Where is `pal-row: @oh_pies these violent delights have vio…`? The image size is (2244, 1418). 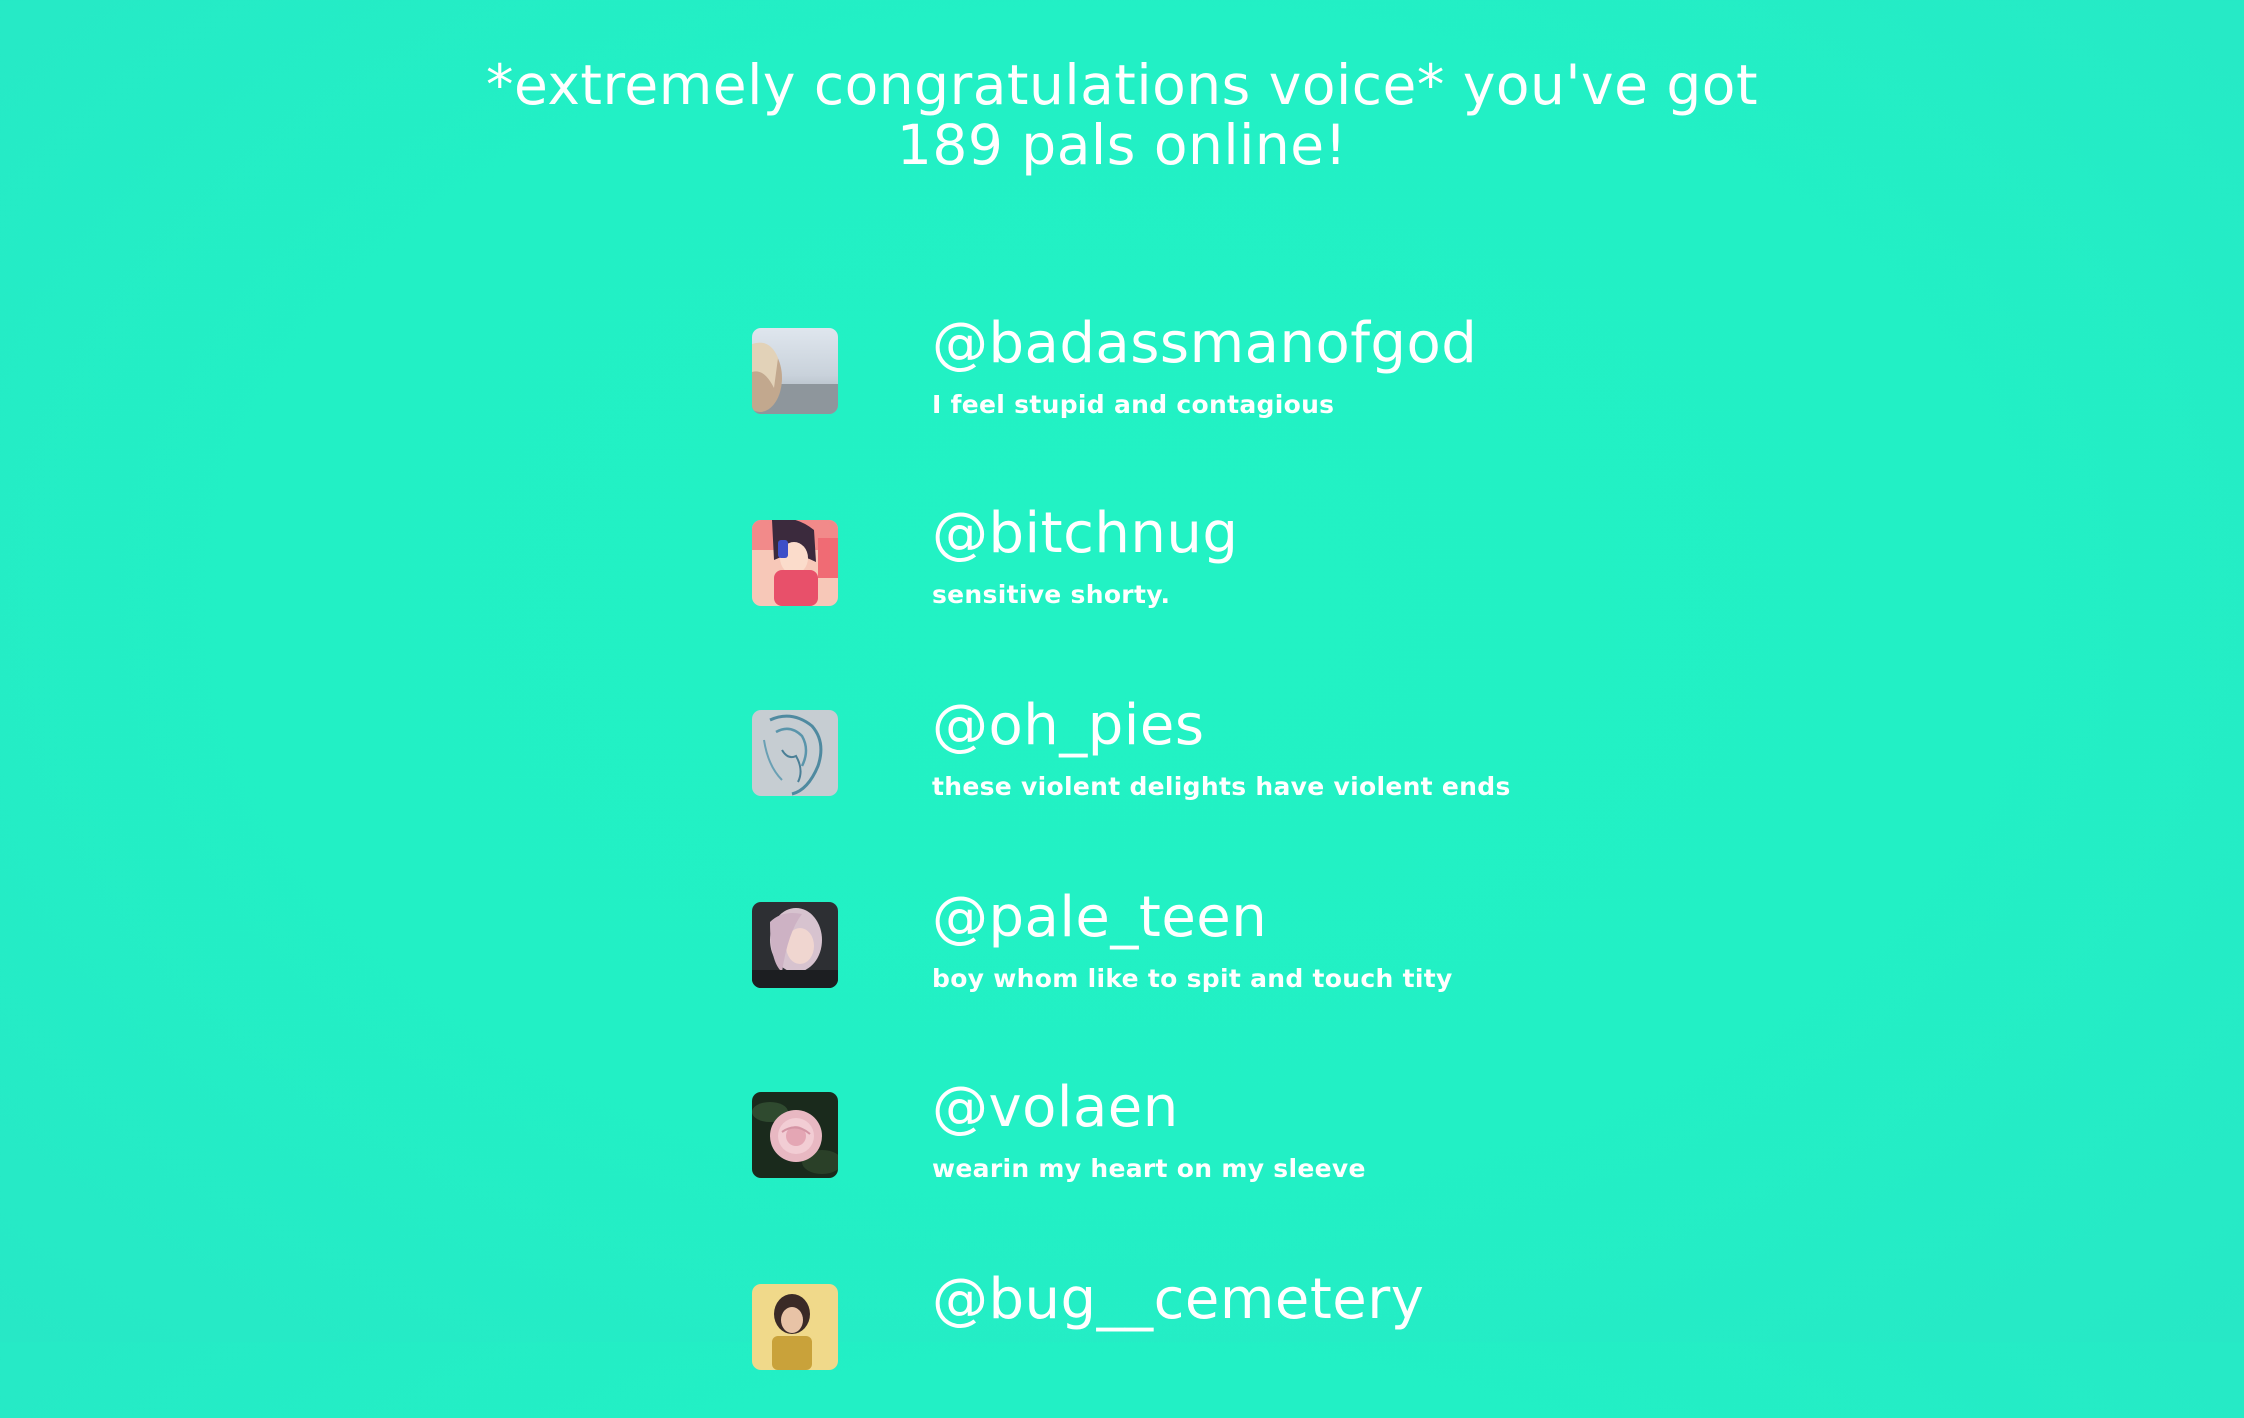
pal-row: @oh_pies these violent delights have vio… is located at coordinates (1302, 769).